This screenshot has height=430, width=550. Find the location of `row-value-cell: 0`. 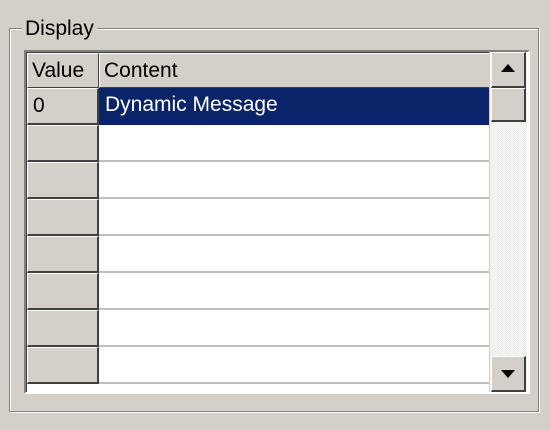

row-value-cell: 0 is located at coordinates (63, 106).